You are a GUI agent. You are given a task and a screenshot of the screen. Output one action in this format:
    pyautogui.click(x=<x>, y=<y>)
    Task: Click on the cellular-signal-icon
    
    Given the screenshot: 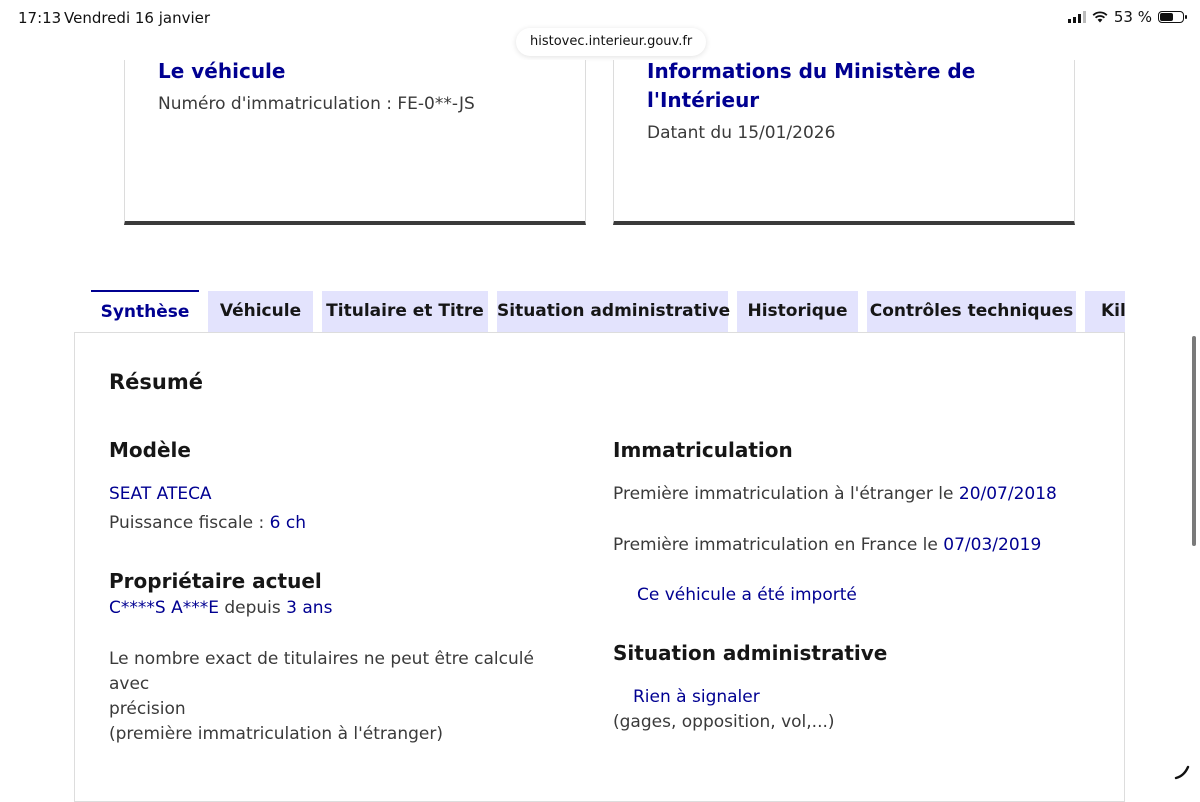 What is the action you would take?
    pyautogui.click(x=1077, y=17)
    